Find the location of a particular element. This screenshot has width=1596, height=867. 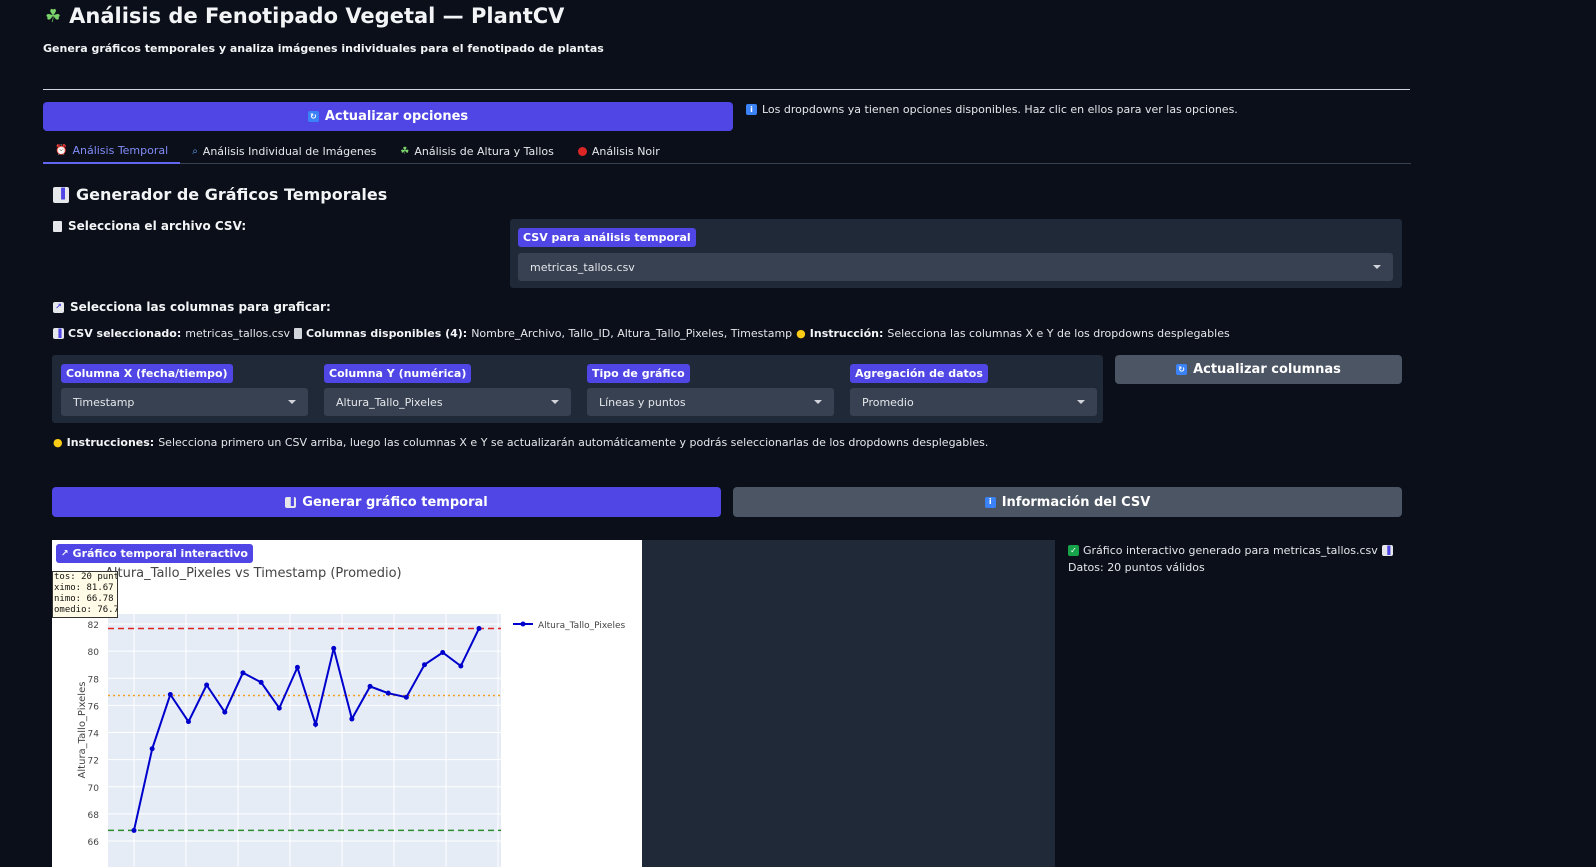

legend: Altura_Tallo_Pixeles is located at coordinates (569, 626).